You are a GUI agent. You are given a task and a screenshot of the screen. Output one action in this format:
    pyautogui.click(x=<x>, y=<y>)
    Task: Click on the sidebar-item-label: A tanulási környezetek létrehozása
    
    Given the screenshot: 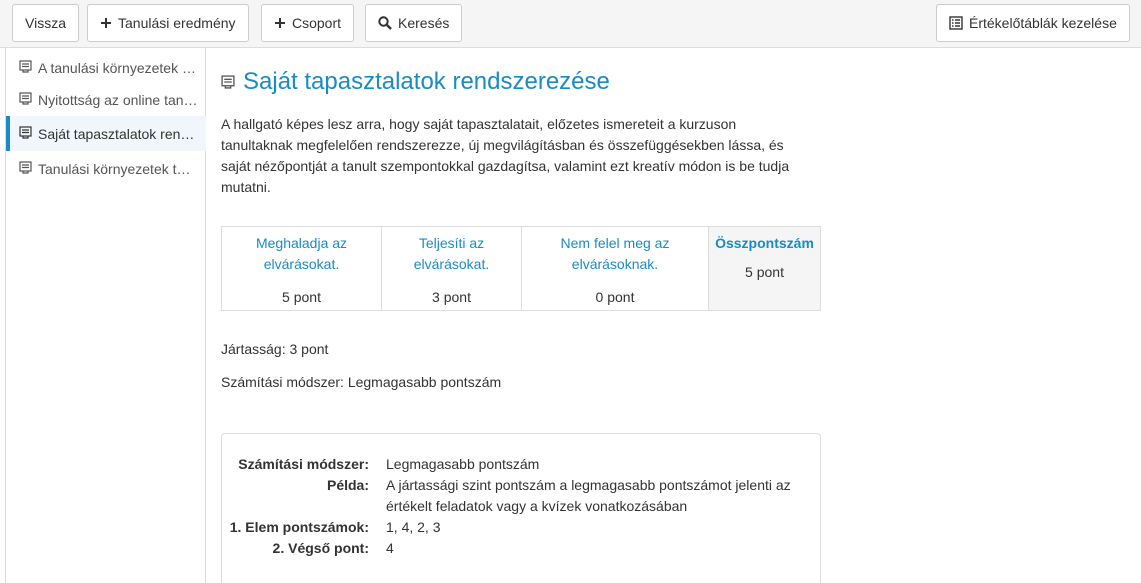 What is the action you would take?
    pyautogui.click(x=118, y=67)
    